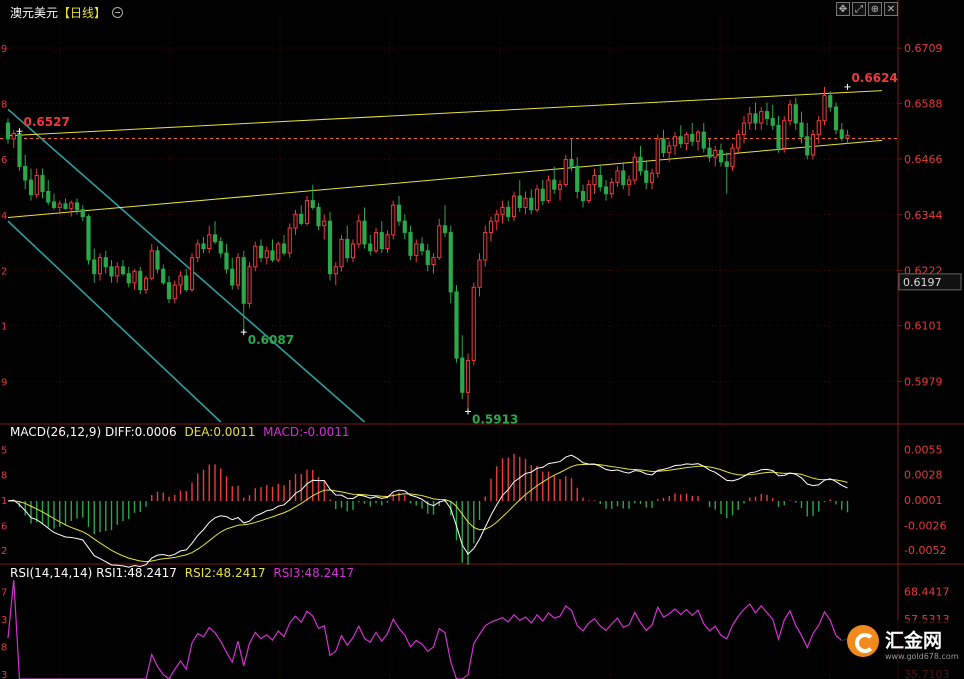  What do you see at coordinates (4, 593) in the screenshot?
I see `left-tick-label: 7` at bounding box center [4, 593].